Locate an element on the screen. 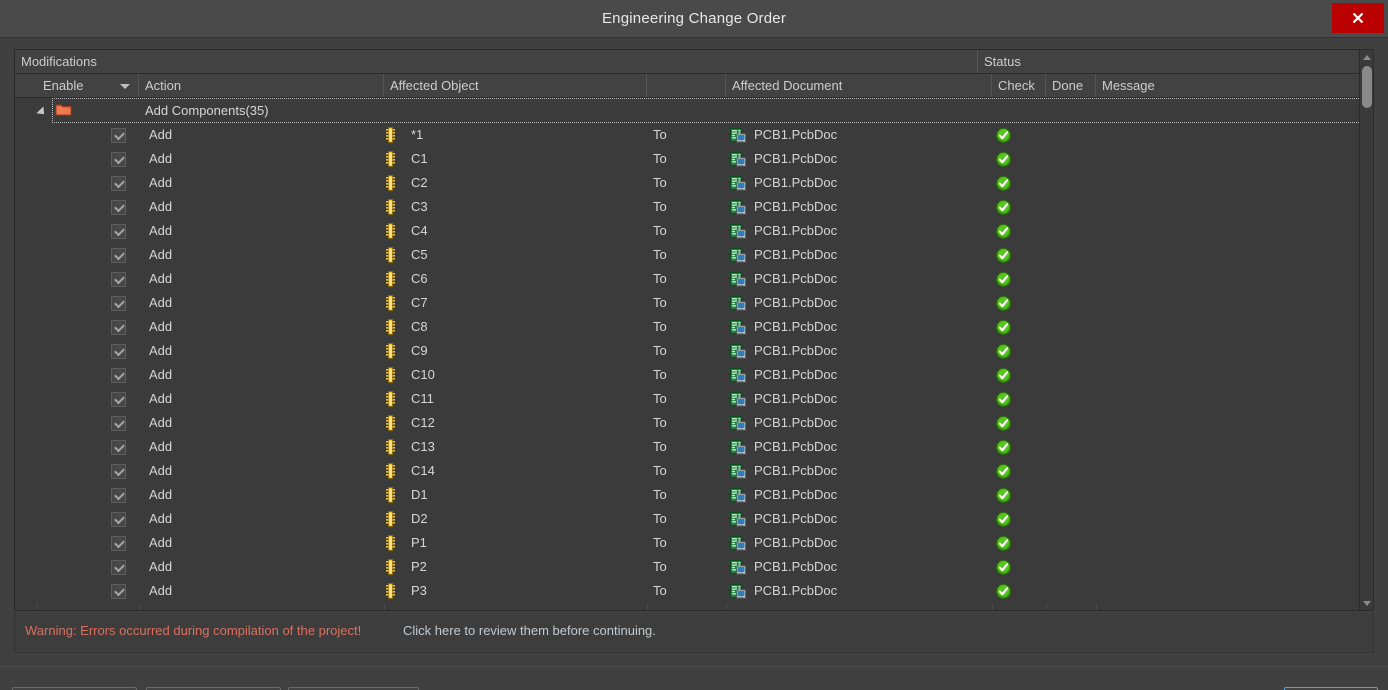  group-row-add-components: Add Components(35) is located at coordinates (688, 110).